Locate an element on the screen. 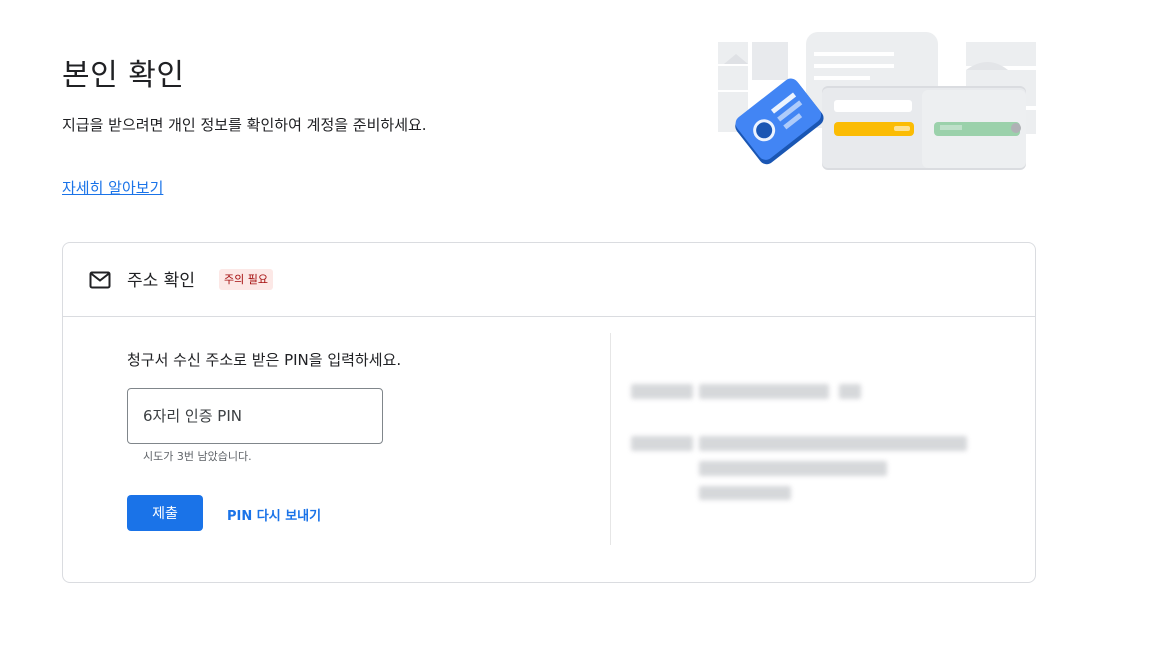 The width and height of the screenshot is (1150, 648). mail-icon is located at coordinates (100, 280).